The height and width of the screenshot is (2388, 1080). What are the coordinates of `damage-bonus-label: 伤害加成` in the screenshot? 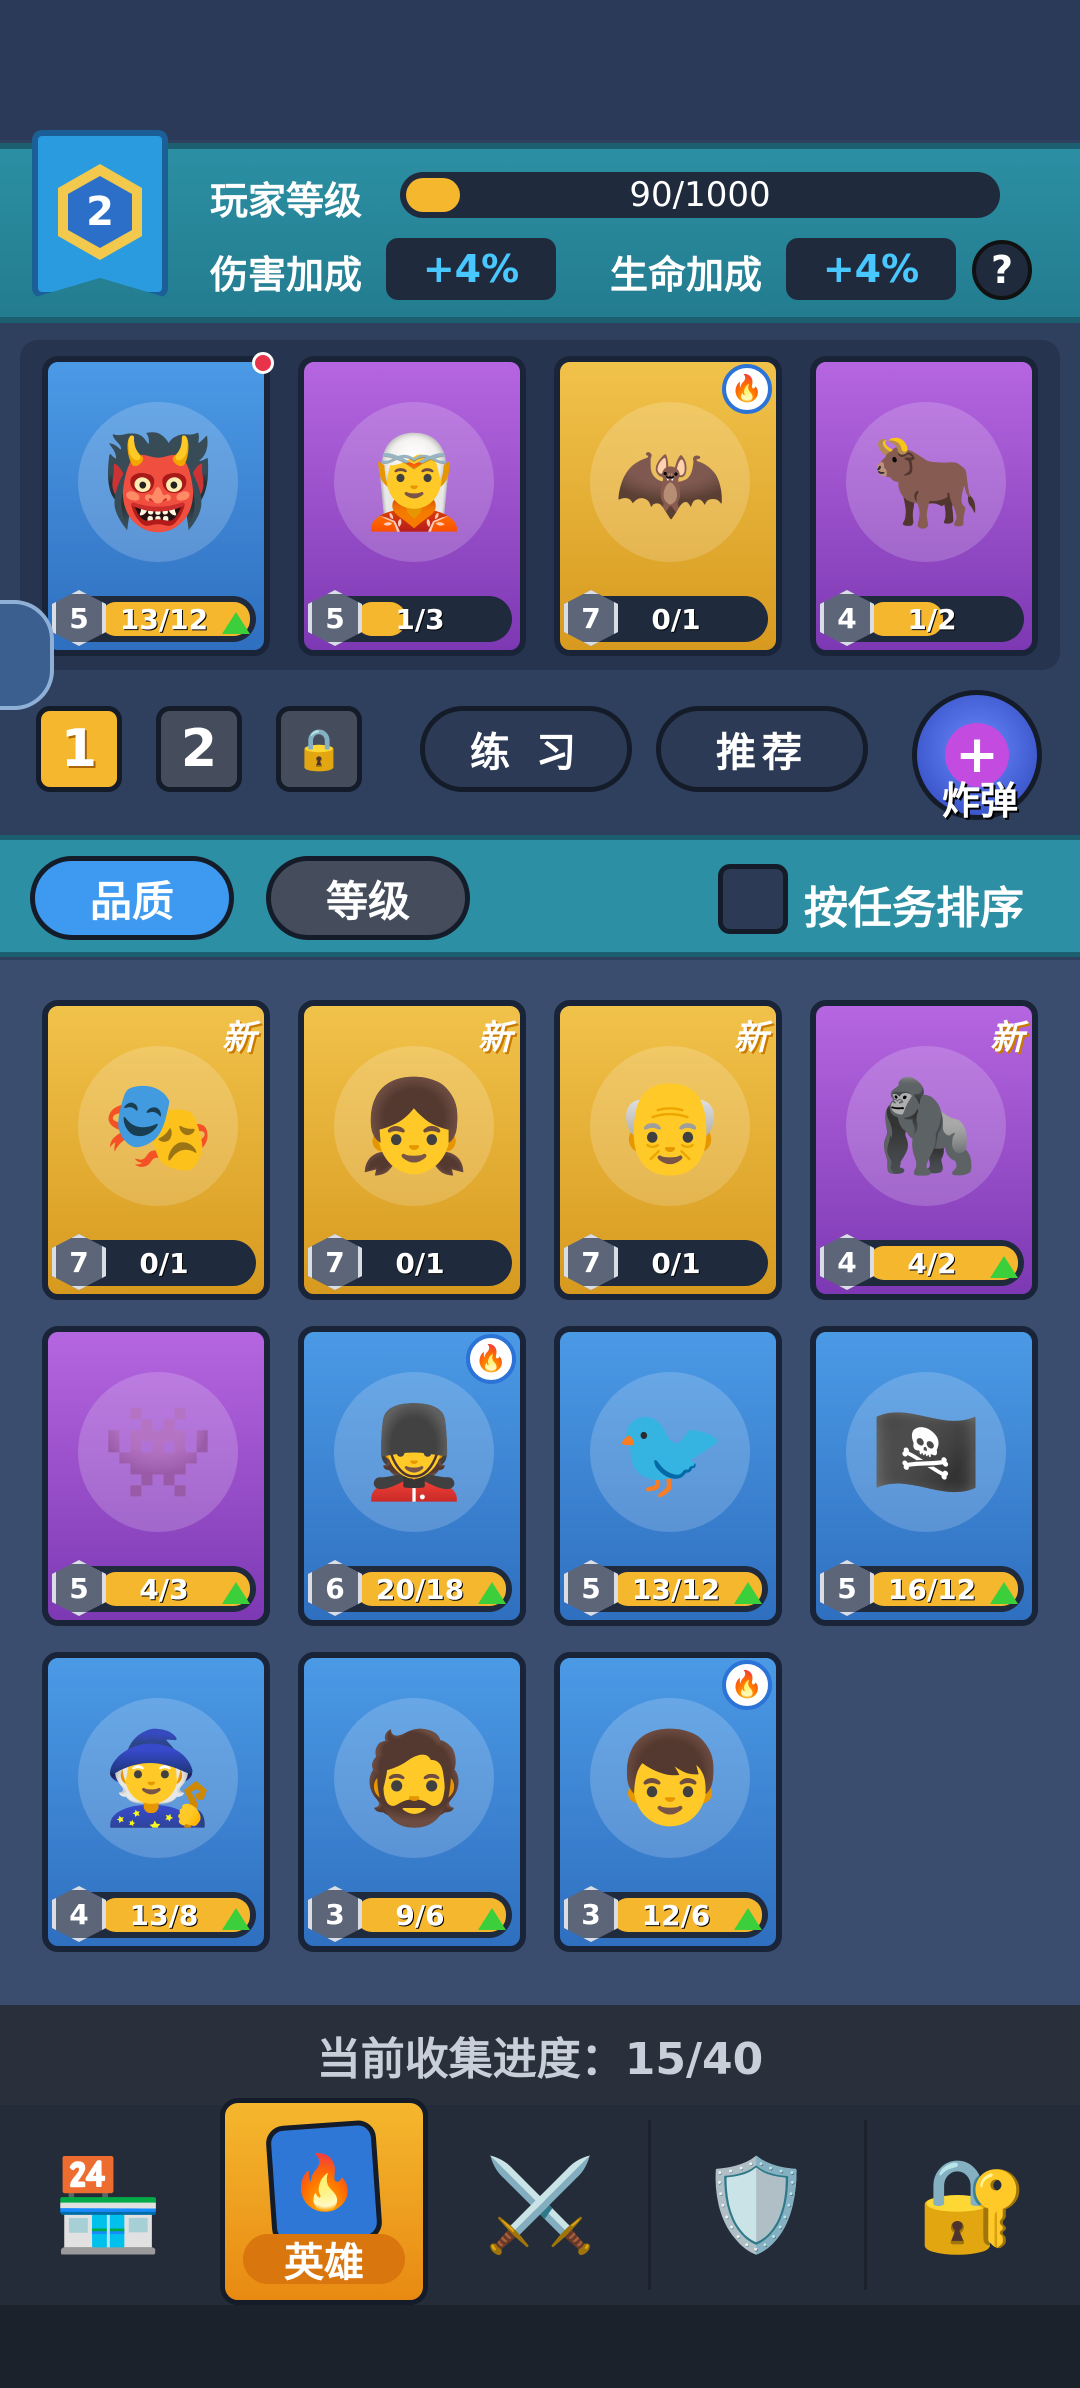 It's located at (286, 275).